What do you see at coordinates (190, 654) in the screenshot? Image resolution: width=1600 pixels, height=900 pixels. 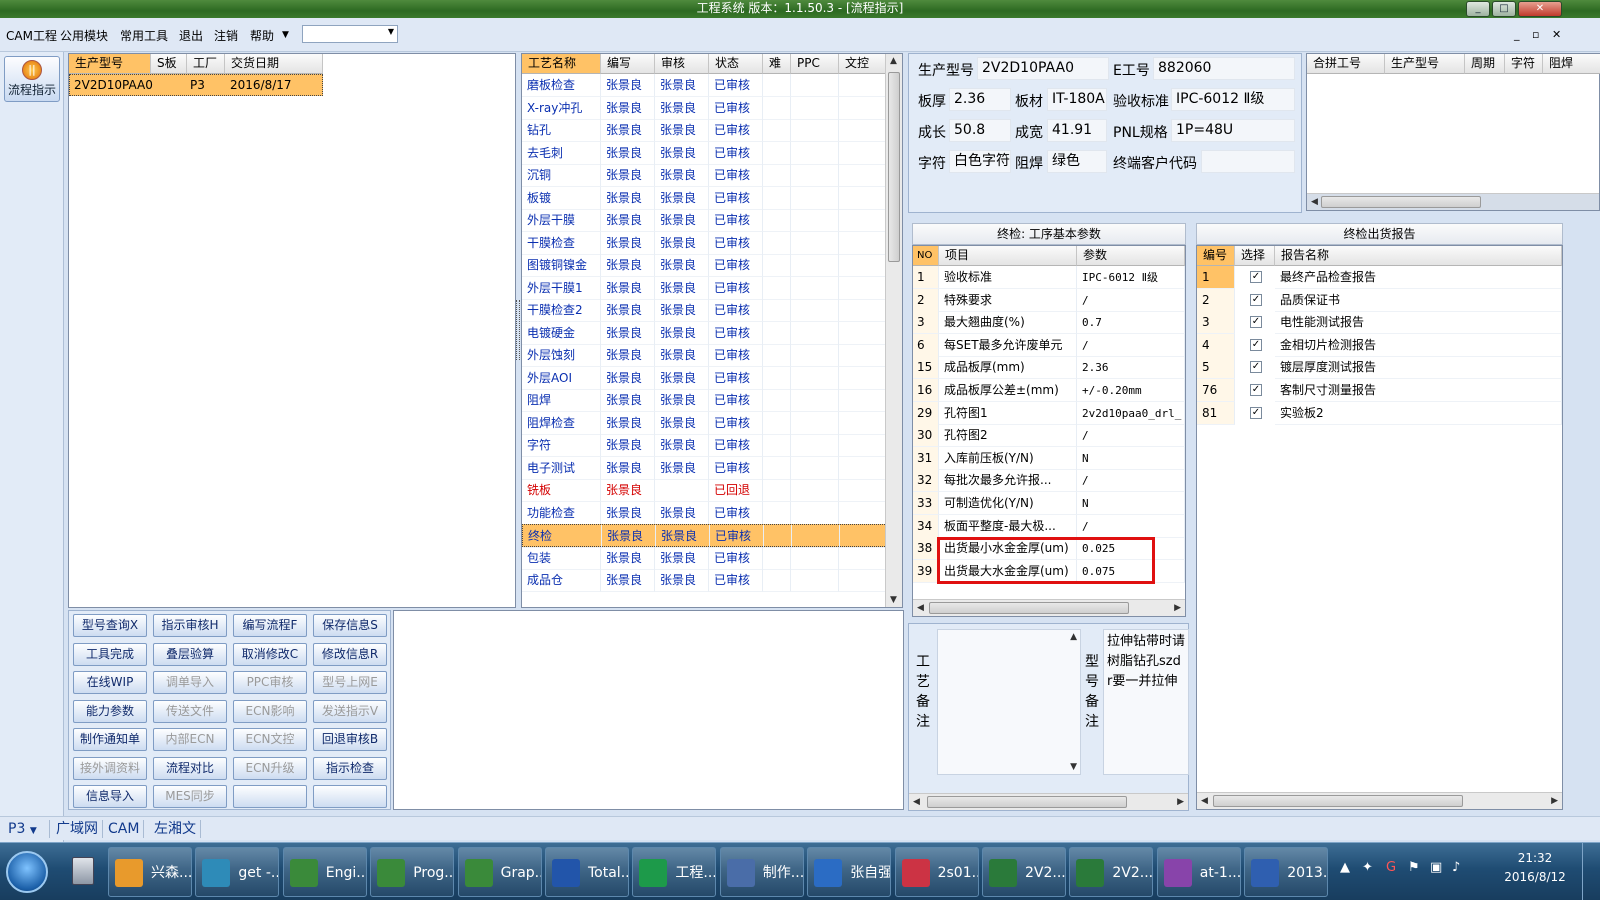 I see `action-button-6: 叠层验算` at bounding box center [190, 654].